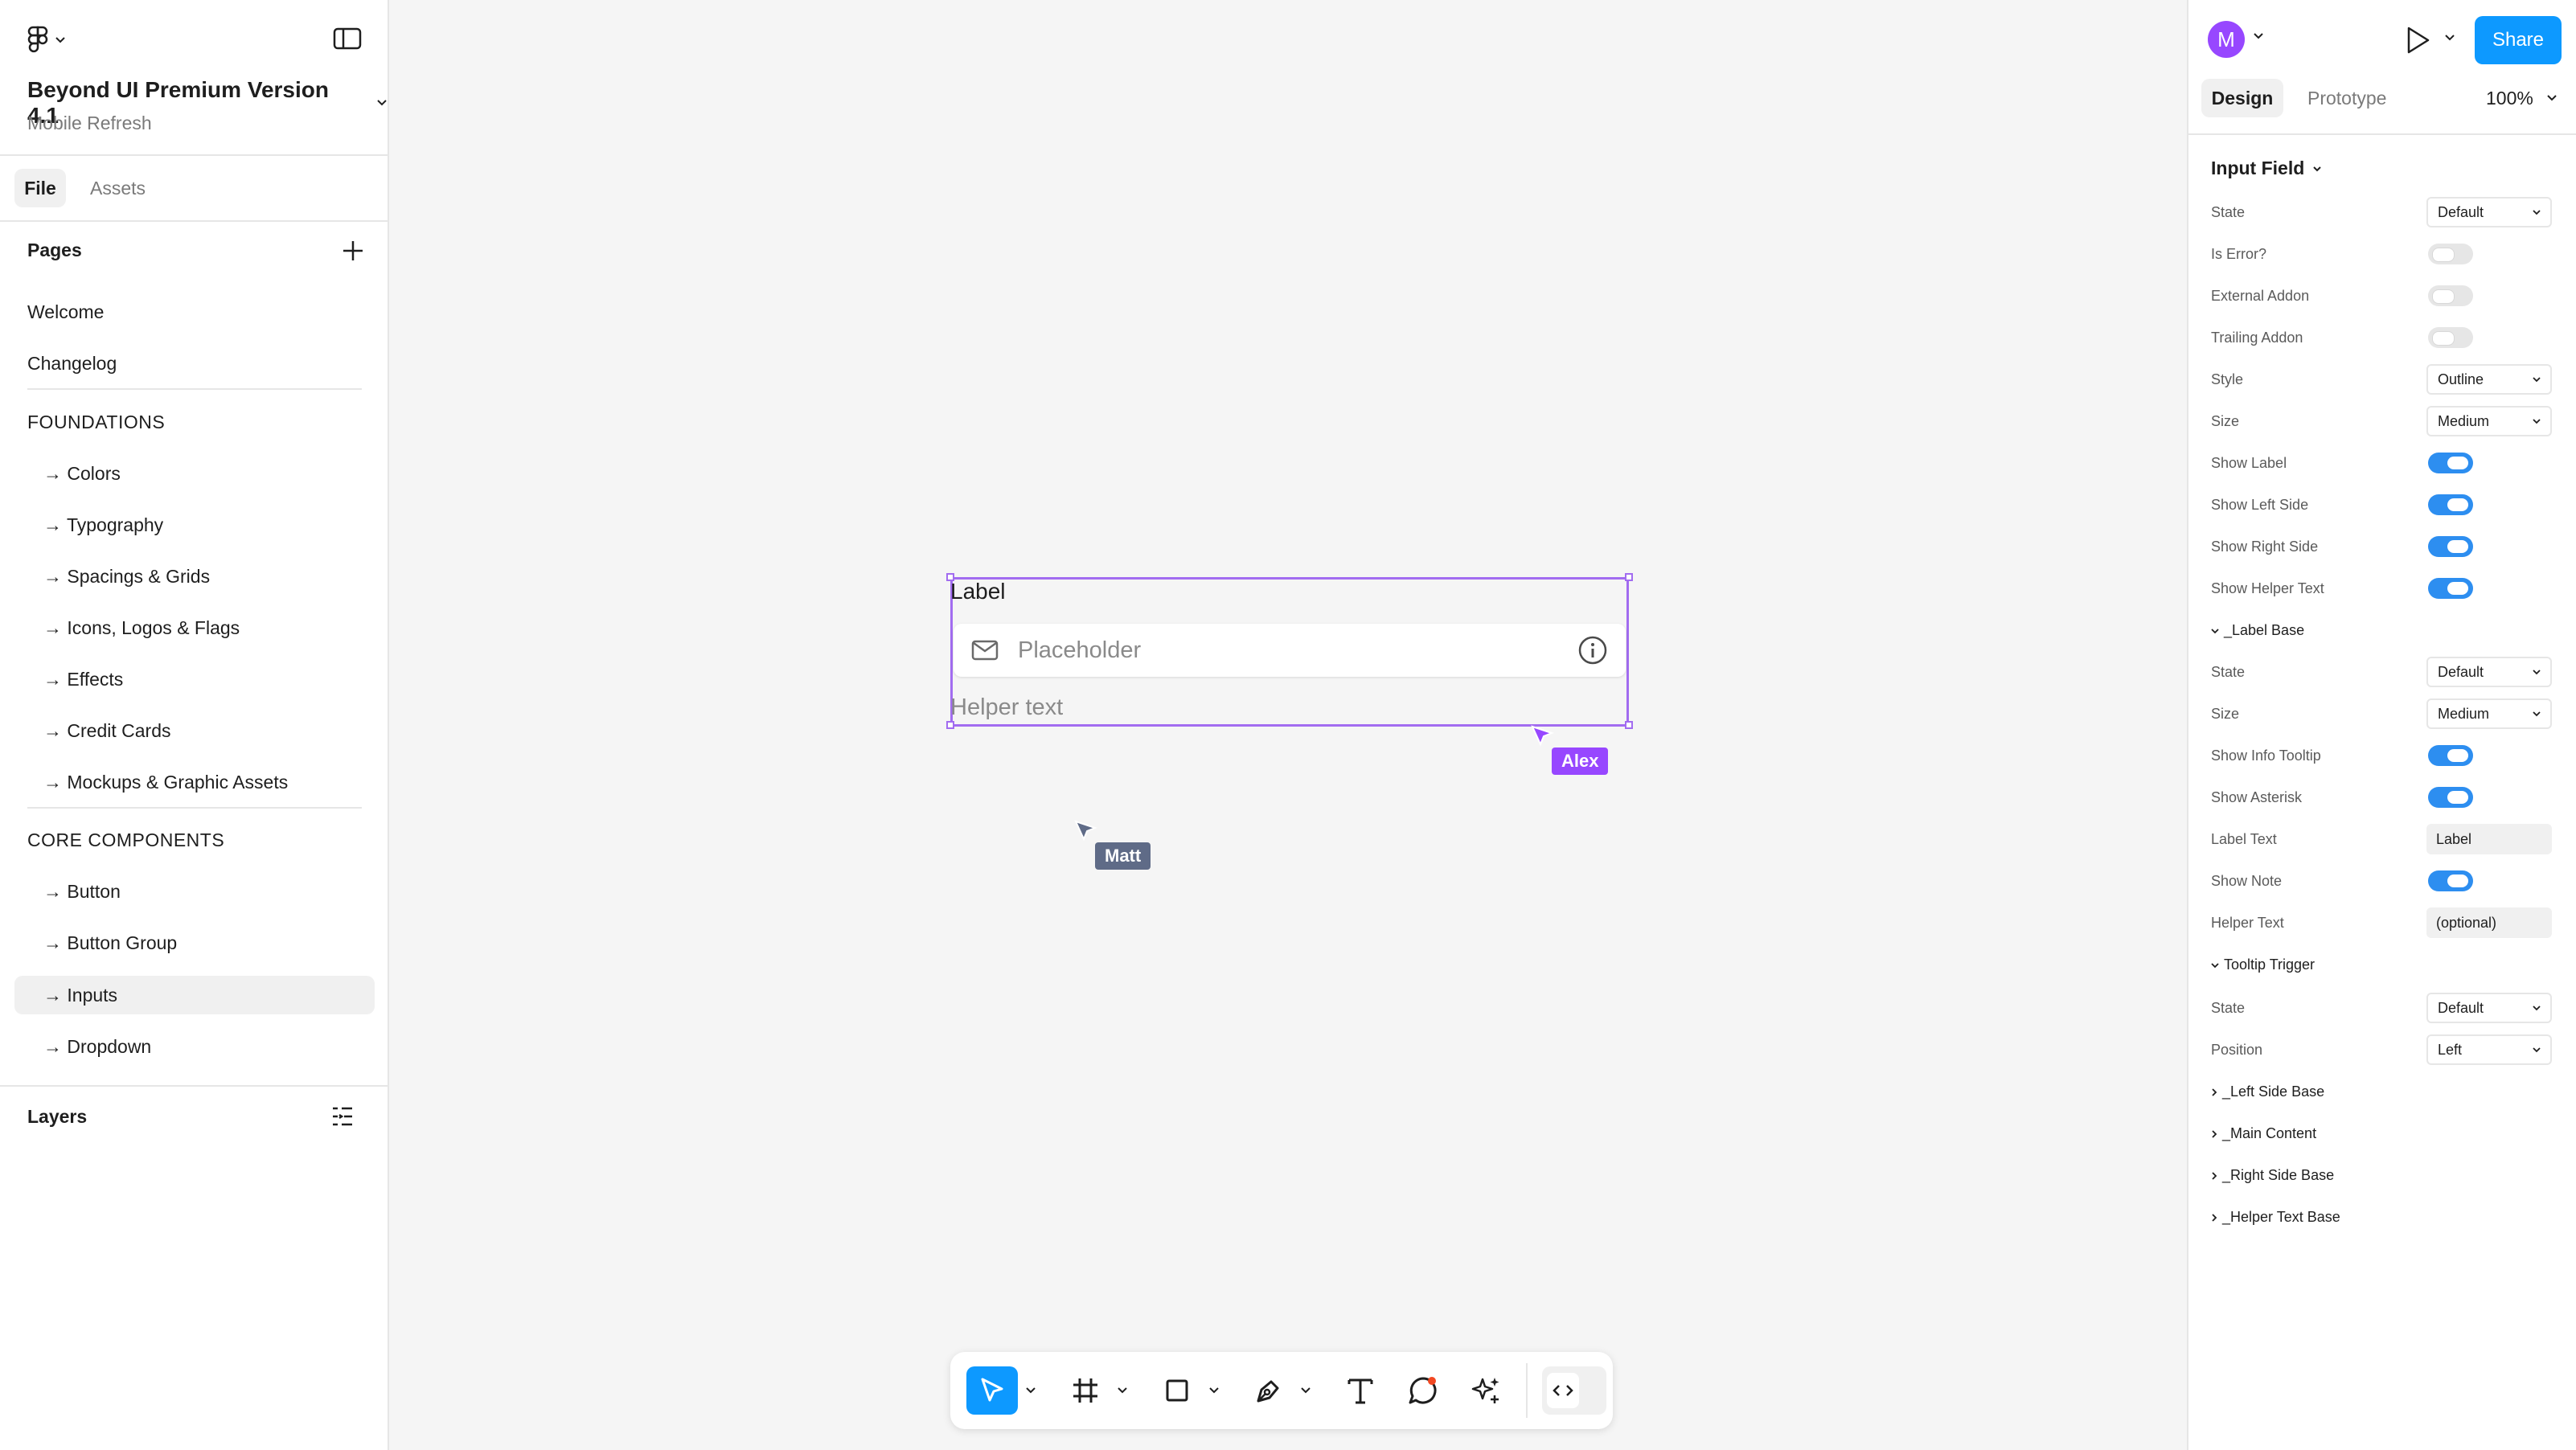  I want to click on dev-mode-toggle, so click(1574, 1390).